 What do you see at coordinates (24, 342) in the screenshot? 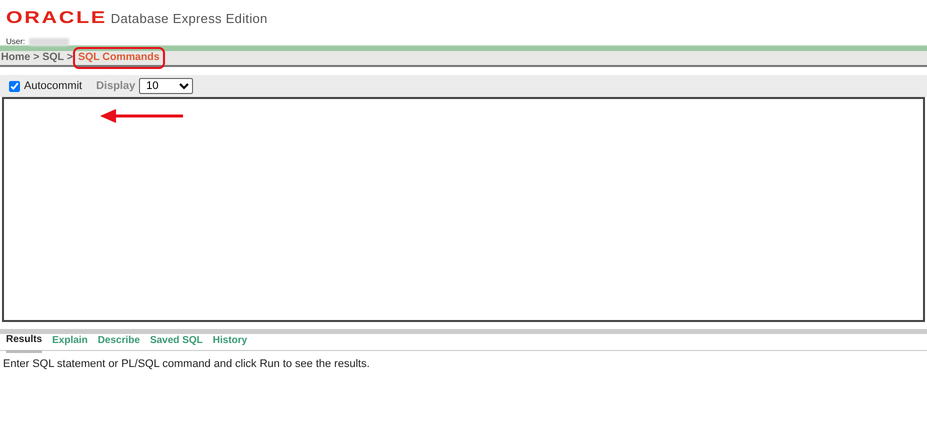
I see `tab: Results` at bounding box center [24, 342].